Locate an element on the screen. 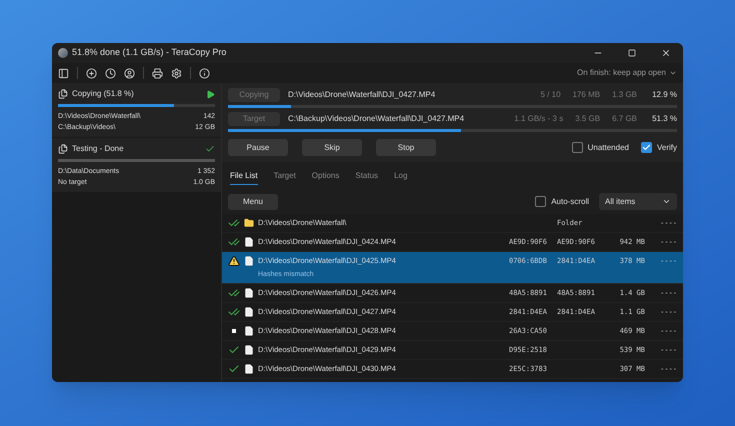  warning-icon is located at coordinates (234, 261).